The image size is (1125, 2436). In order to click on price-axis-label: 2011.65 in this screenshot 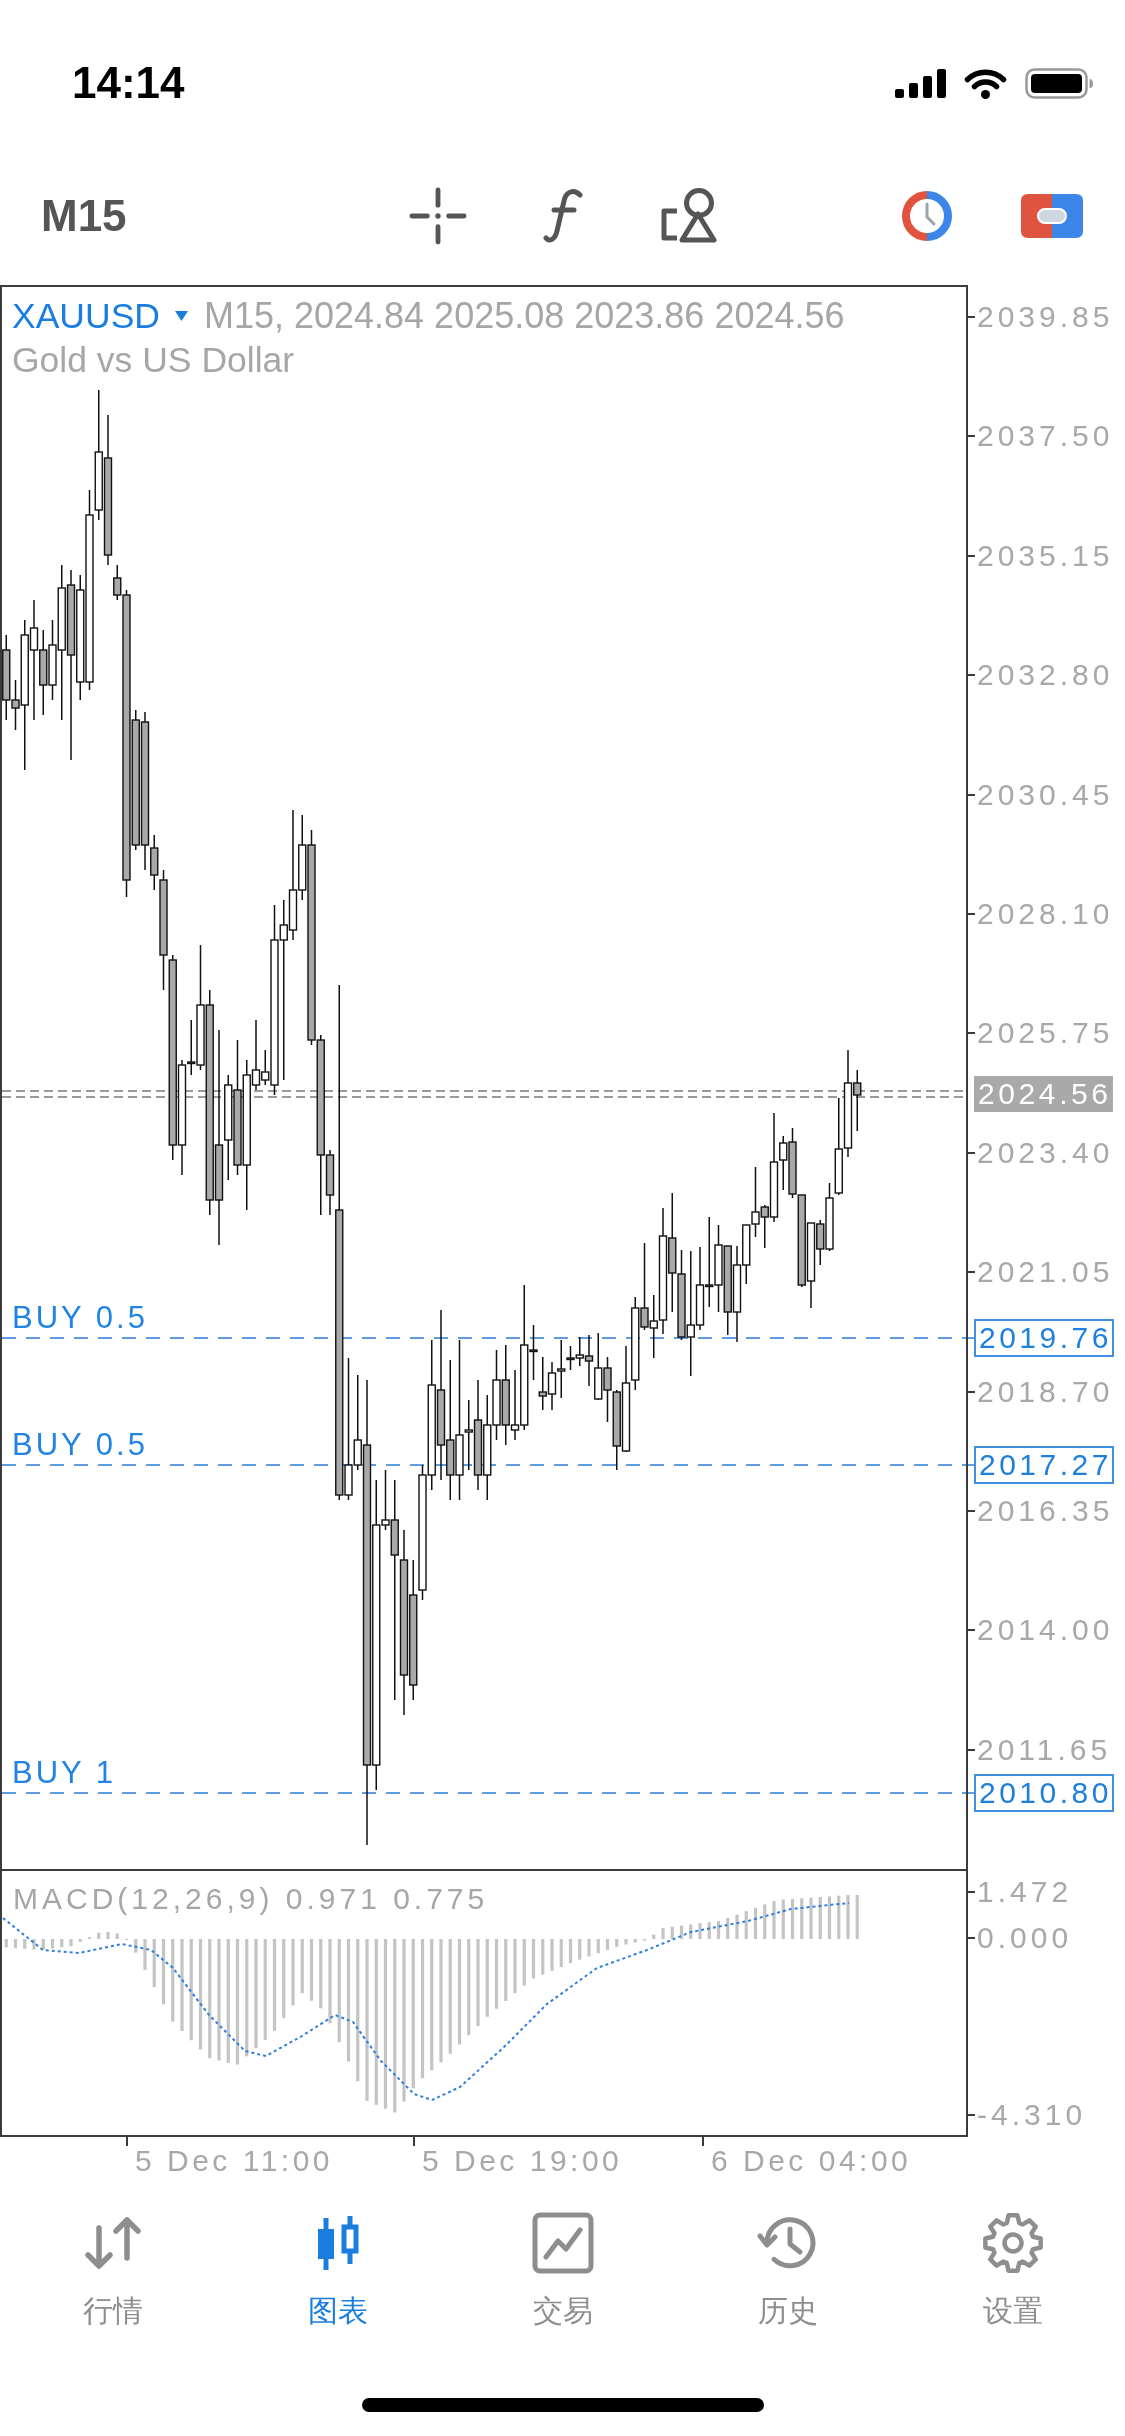, I will do `click(1044, 1749)`.